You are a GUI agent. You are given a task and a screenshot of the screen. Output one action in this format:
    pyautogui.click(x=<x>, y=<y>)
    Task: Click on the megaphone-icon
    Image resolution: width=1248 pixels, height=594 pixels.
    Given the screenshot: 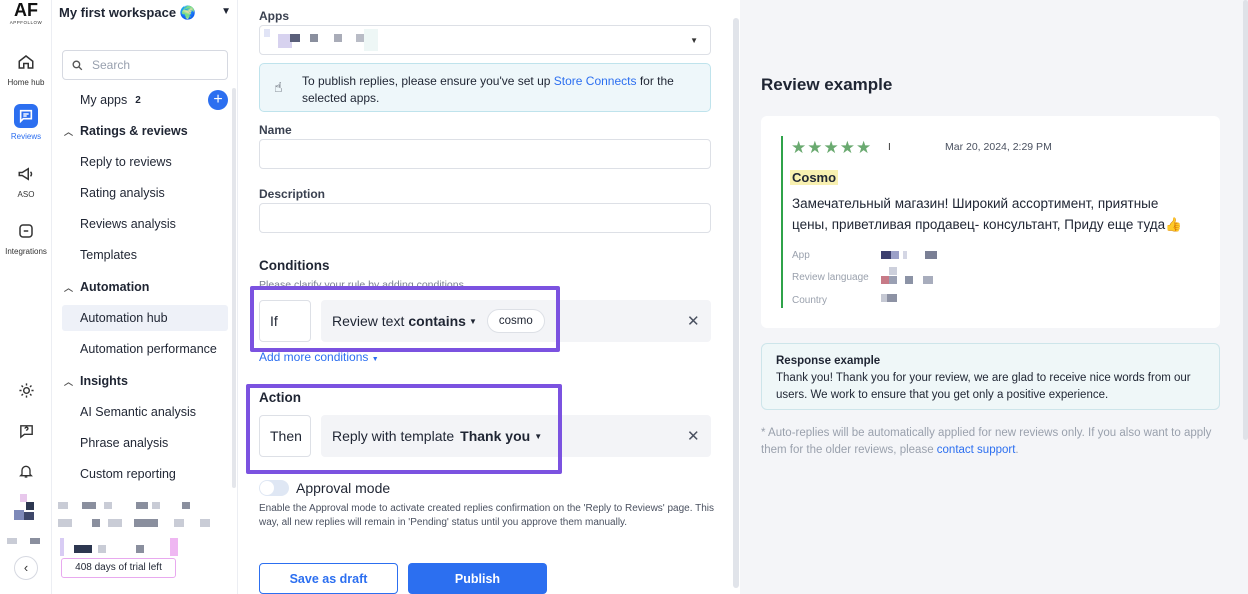 What is the action you would take?
    pyautogui.click(x=26, y=174)
    